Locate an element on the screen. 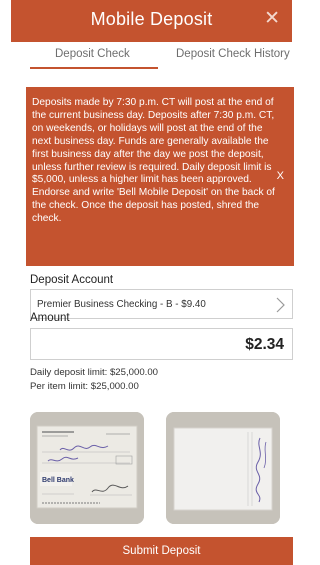 The width and height of the screenshot is (320, 565). tab-deposit-check: Deposit Check is located at coordinates (92, 54).